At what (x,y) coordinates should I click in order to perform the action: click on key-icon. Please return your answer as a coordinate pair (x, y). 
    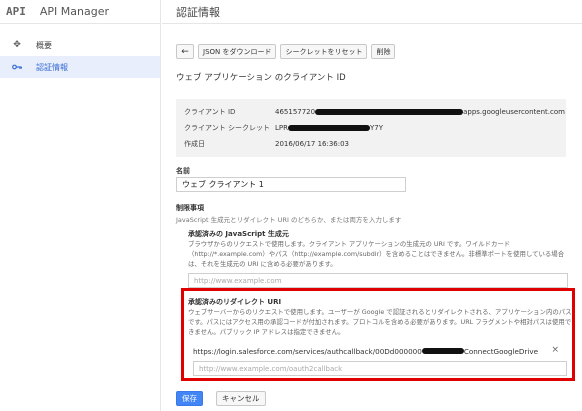
    Looking at the image, I should click on (17, 67).